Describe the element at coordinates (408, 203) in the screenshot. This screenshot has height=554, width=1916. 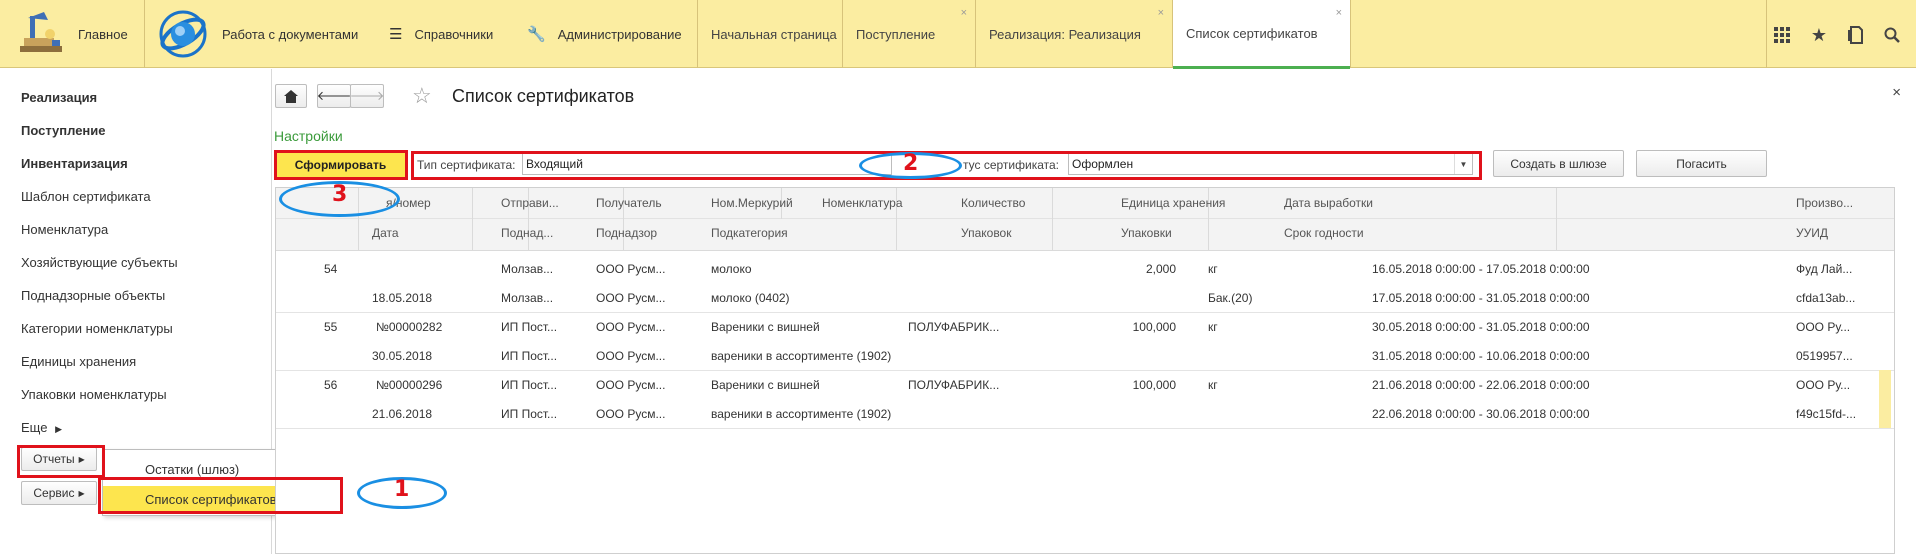
I see `col-header-number: я/номер` at that location.